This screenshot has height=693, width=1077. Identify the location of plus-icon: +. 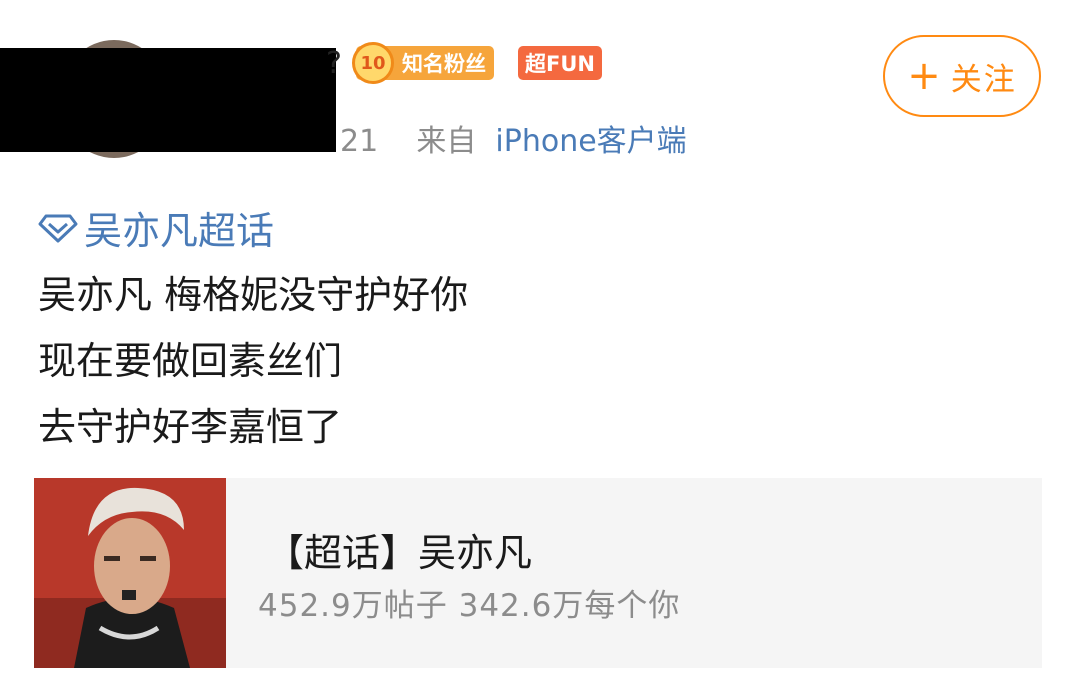
(925, 76).